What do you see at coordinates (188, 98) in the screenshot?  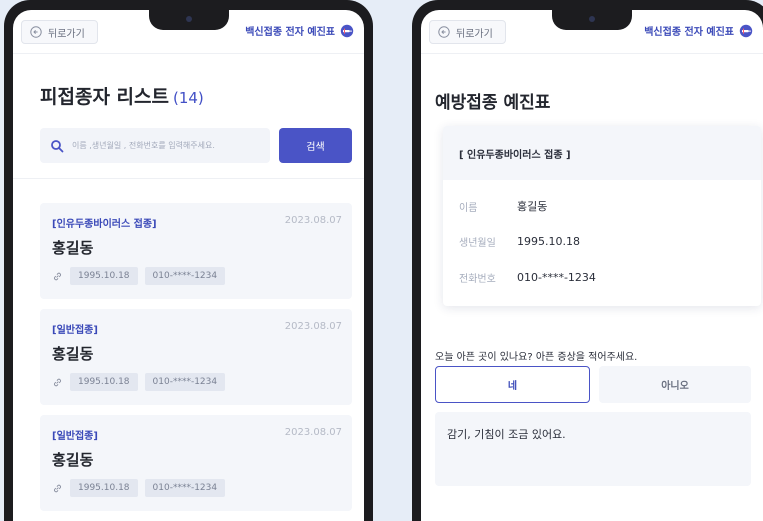 I see `record-count: (14)` at bounding box center [188, 98].